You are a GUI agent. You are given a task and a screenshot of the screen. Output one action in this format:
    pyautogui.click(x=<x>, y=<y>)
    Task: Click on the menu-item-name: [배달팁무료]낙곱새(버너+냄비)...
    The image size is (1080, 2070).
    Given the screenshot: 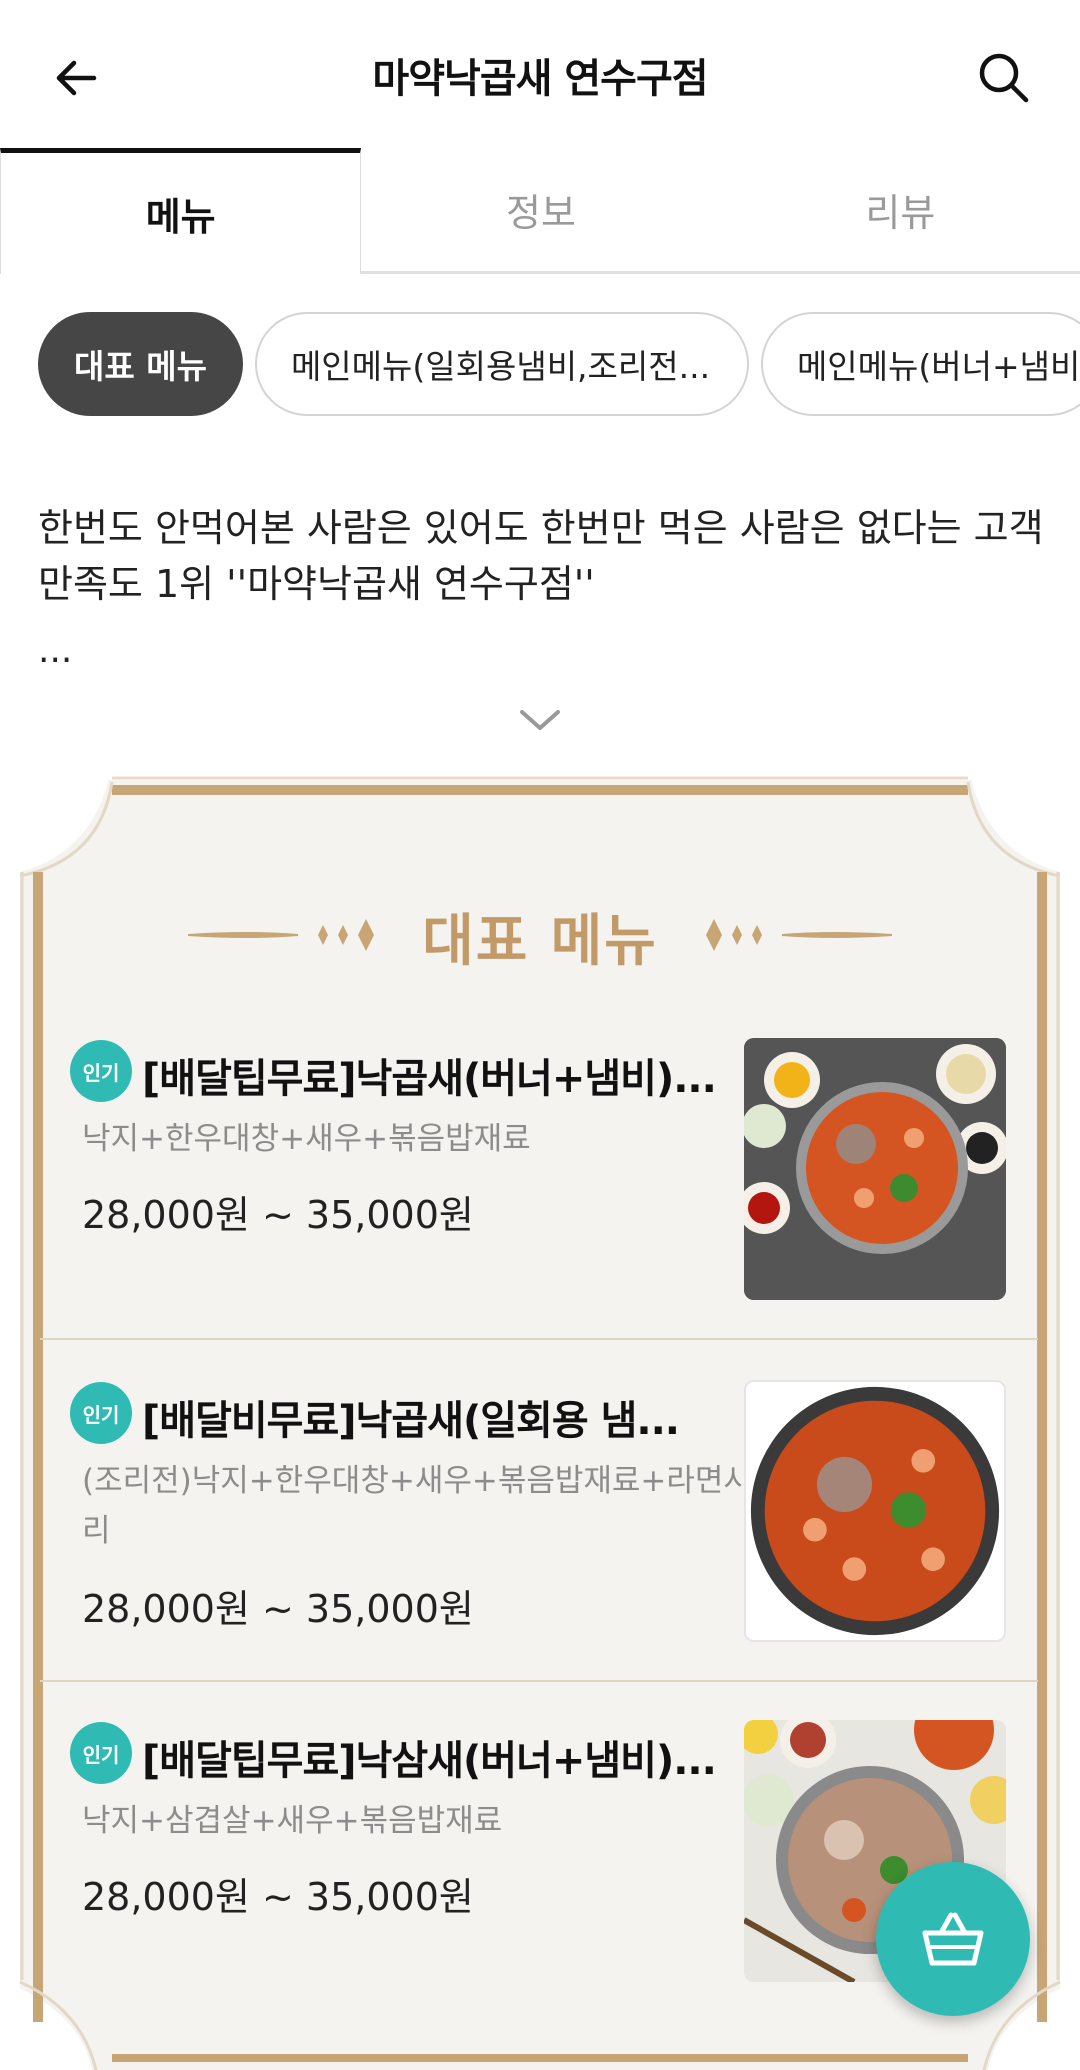 What is the action you would take?
    pyautogui.click(x=429, y=1079)
    